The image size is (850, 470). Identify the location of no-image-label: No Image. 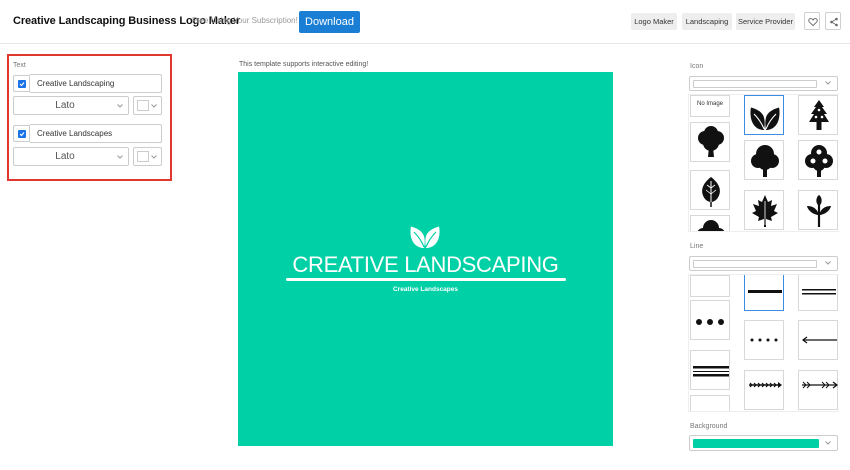
(709, 104).